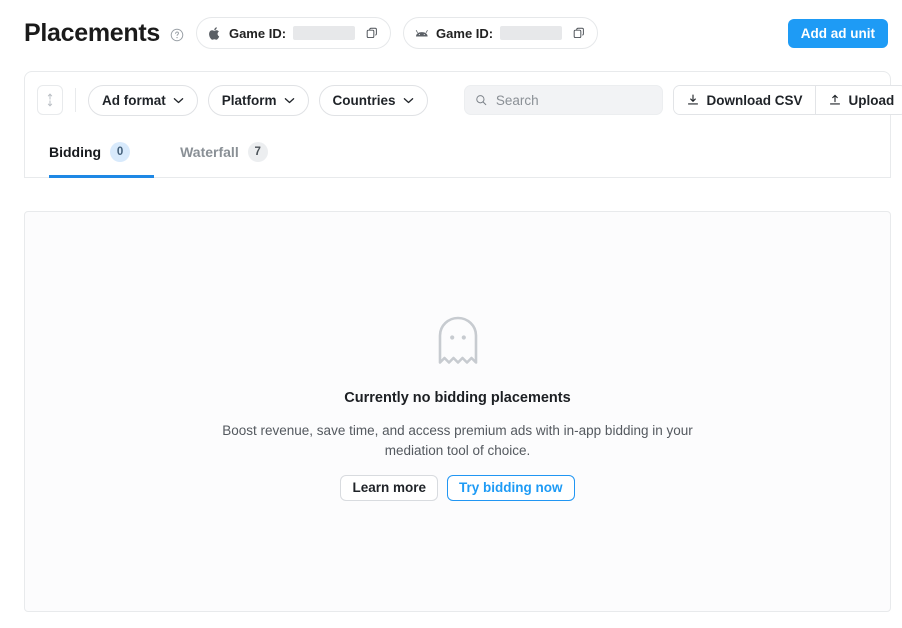 The height and width of the screenshot is (628, 902). I want to click on page-title: Placements, so click(92, 32).